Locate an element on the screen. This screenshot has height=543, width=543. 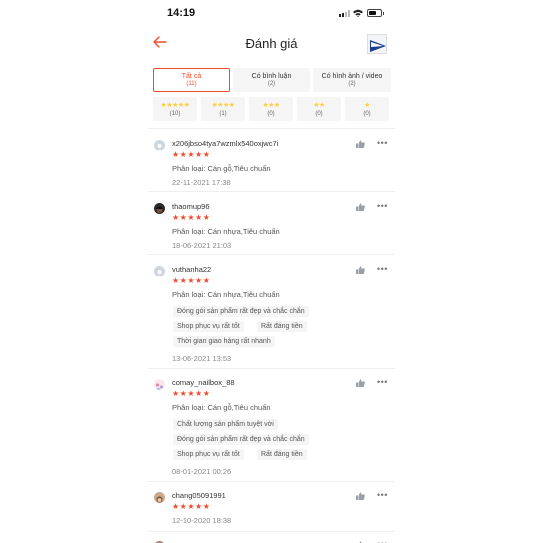
review-date: 12-10-2020 18:38 is located at coordinates (202, 520).